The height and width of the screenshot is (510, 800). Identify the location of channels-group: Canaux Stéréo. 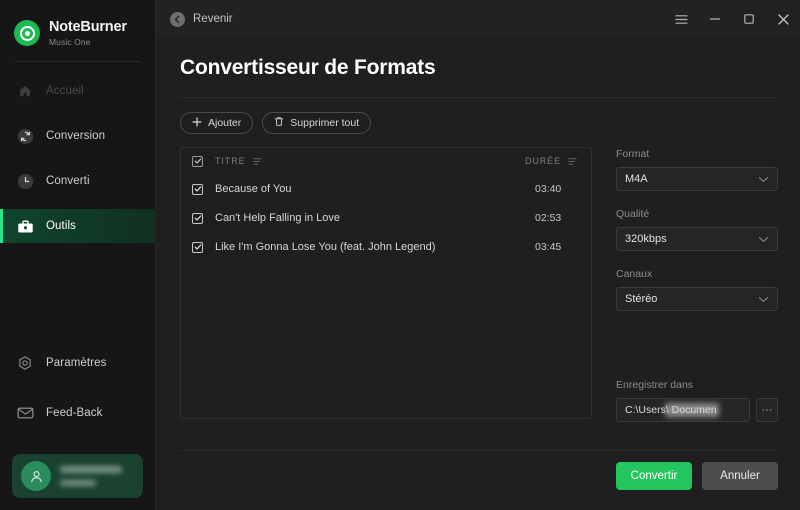
(697, 289).